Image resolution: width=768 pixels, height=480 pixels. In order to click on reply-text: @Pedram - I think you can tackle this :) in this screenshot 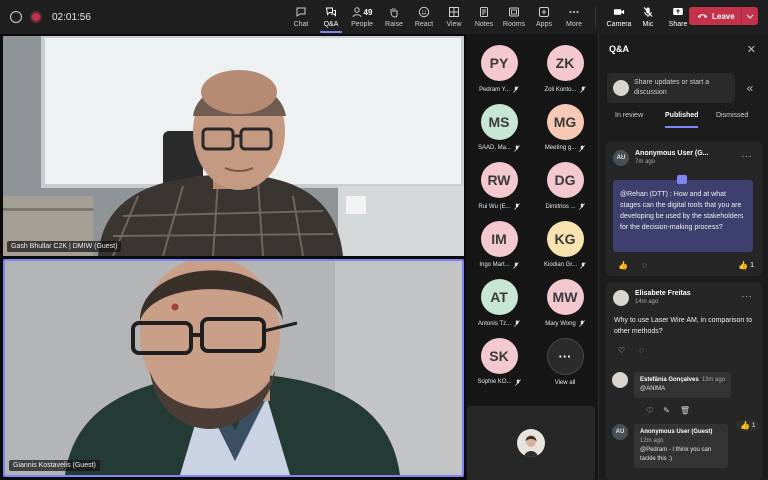, I will do `click(676, 454)`.